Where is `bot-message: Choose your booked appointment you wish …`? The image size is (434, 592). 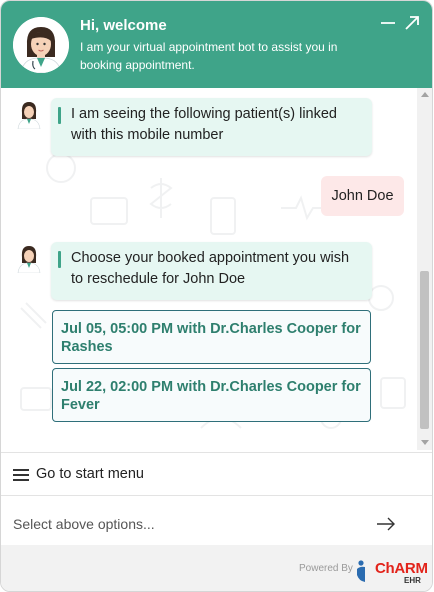
bot-message: Choose your booked appointment you wish … is located at coordinates (211, 271).